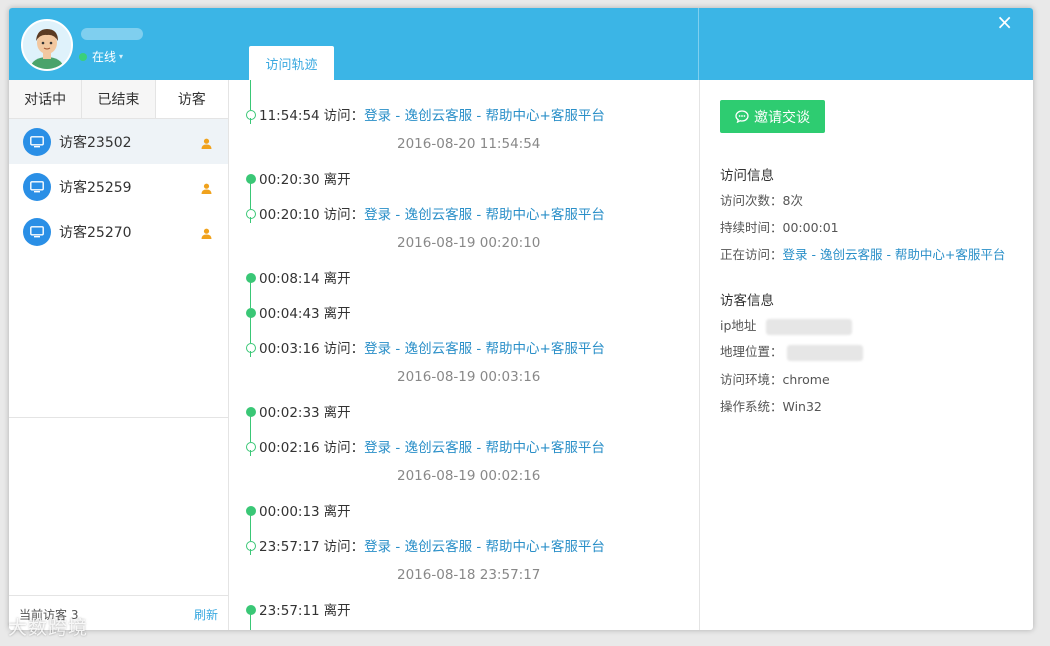 Image resolution: width=1050 pixels, height=646 pixels. Describe the element at coordinates (472, 178) in the screenshot. I see `timeline-leave-event: 00:20:30 离开` at that location.